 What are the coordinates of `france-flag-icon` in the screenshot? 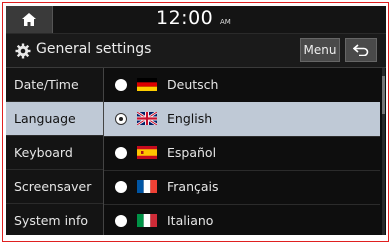 It's located at (147, 186).